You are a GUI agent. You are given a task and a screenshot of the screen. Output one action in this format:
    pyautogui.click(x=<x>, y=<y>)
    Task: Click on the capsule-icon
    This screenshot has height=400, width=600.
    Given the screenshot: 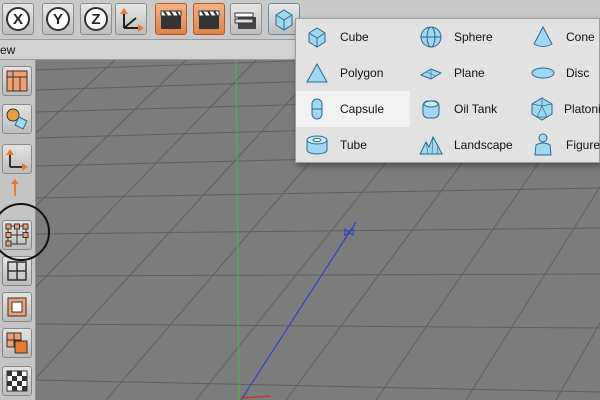 What is the action you would take?
    pyautogui.click(x=317, y=109)
    